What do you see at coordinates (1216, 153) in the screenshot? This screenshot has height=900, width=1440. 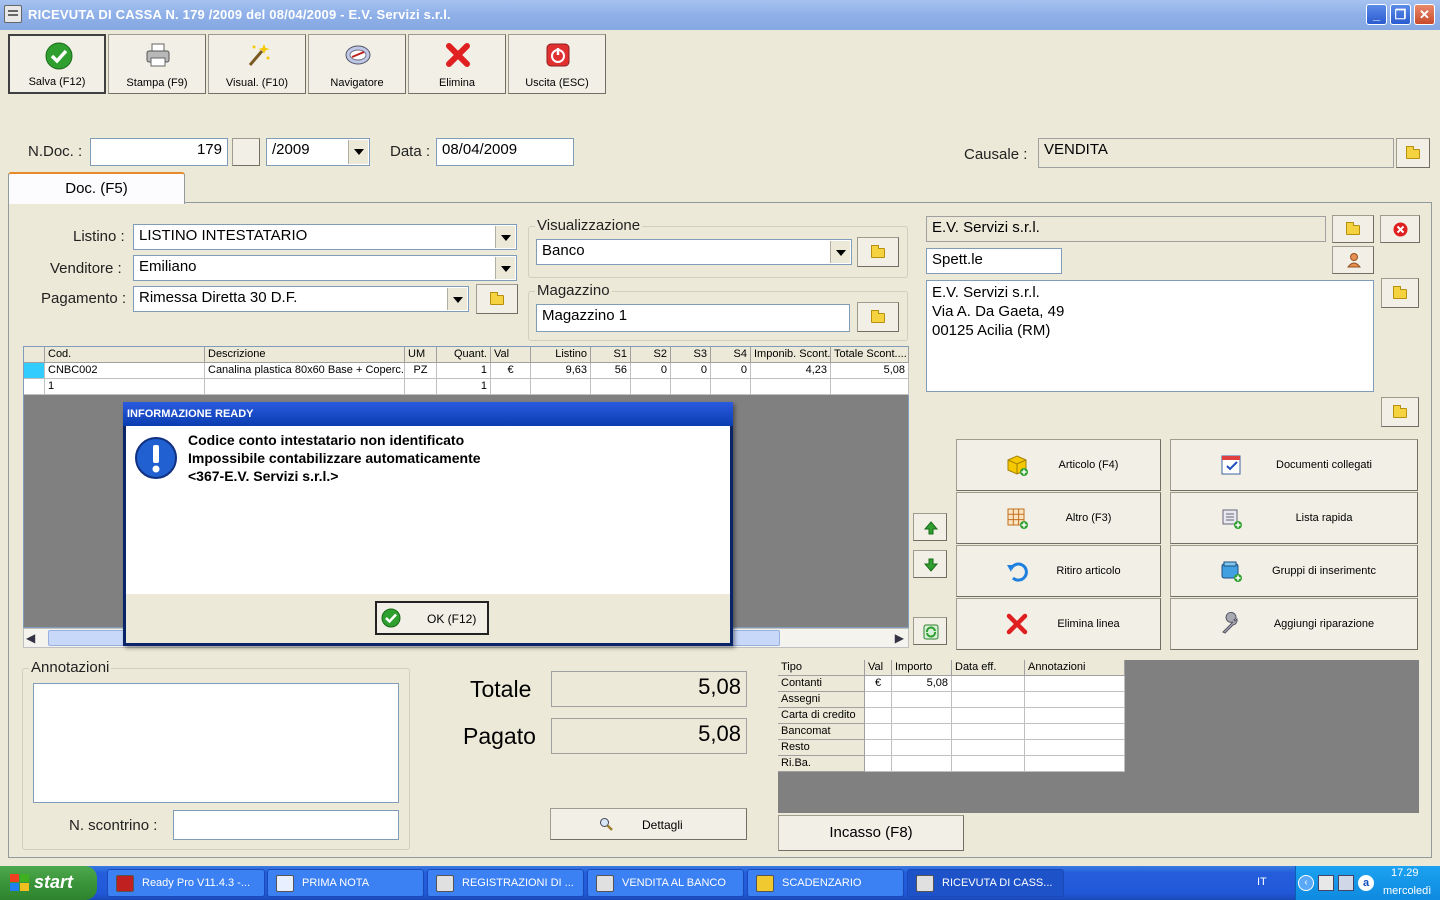 I see `causale-field: VENDITA` at bounding box center [1216, 153].